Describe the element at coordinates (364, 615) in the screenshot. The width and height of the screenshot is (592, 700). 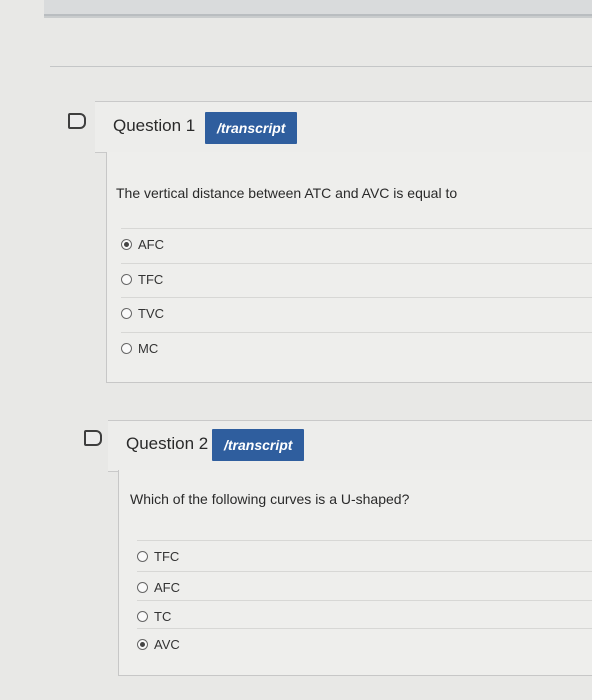
I see `question-2-option-tc: TC` at that location.